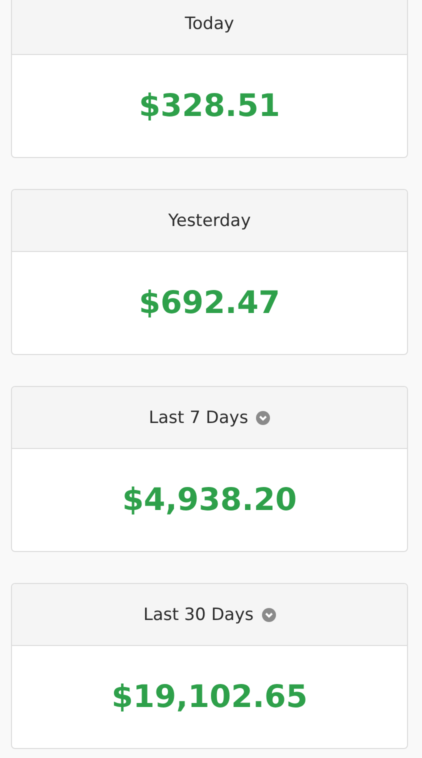 Image resolution: width=422 pixels, height=758 pixels. I want to click on card-title: Today, so click(209, 24).